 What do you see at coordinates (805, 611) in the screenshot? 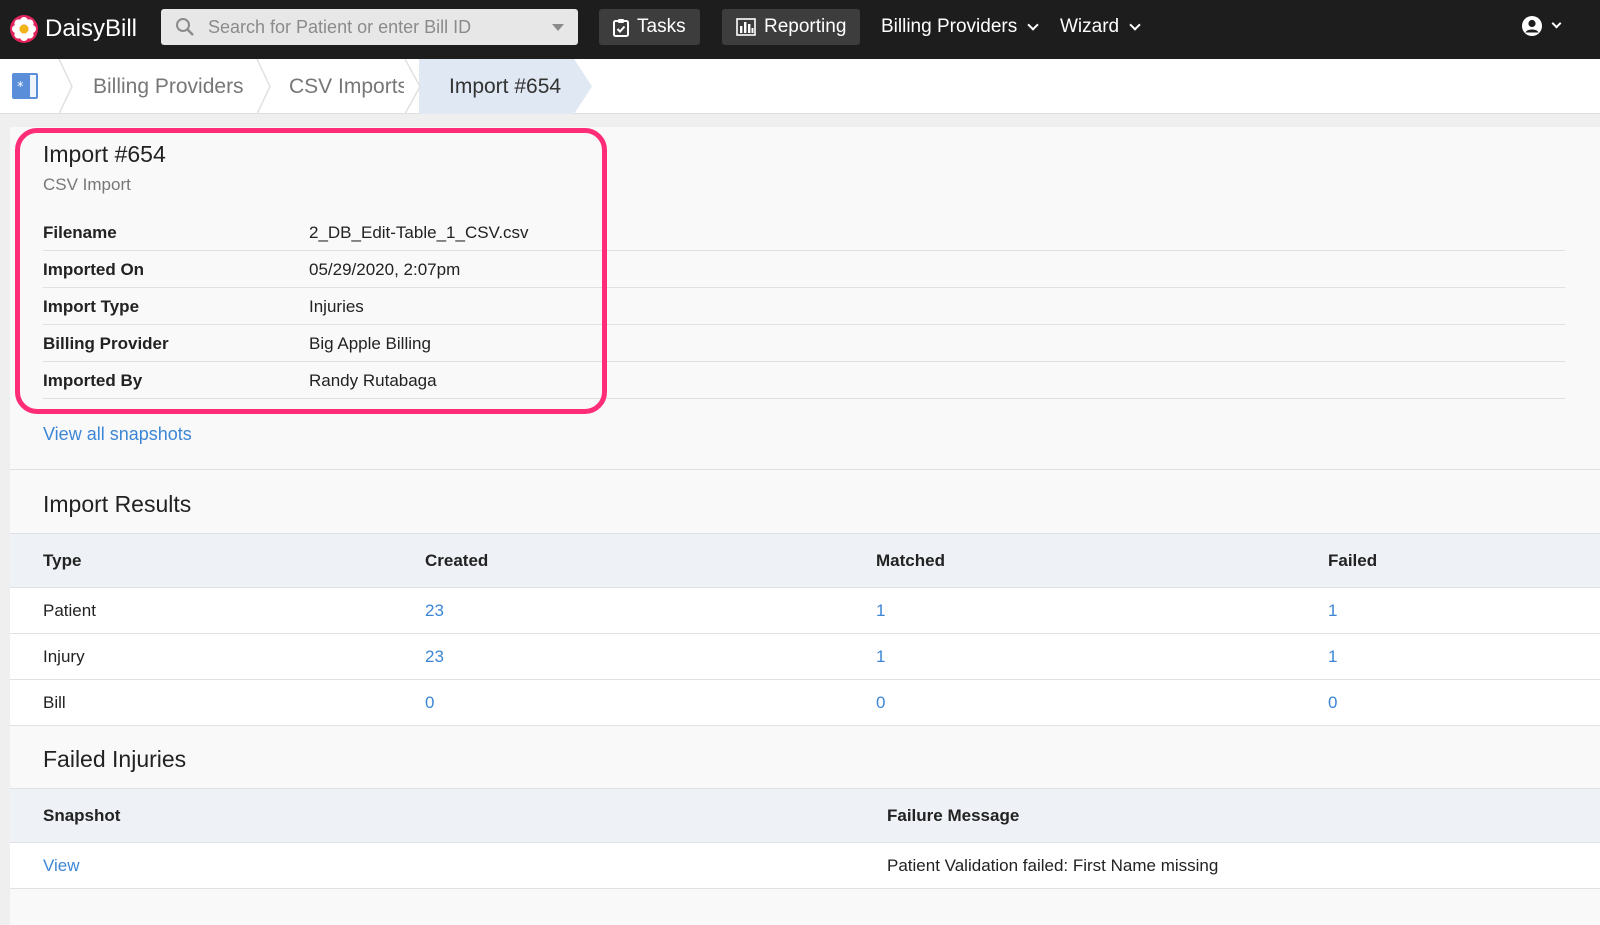
I see `table-row: Patient 23 1 1` at bounding box center [805, 611].